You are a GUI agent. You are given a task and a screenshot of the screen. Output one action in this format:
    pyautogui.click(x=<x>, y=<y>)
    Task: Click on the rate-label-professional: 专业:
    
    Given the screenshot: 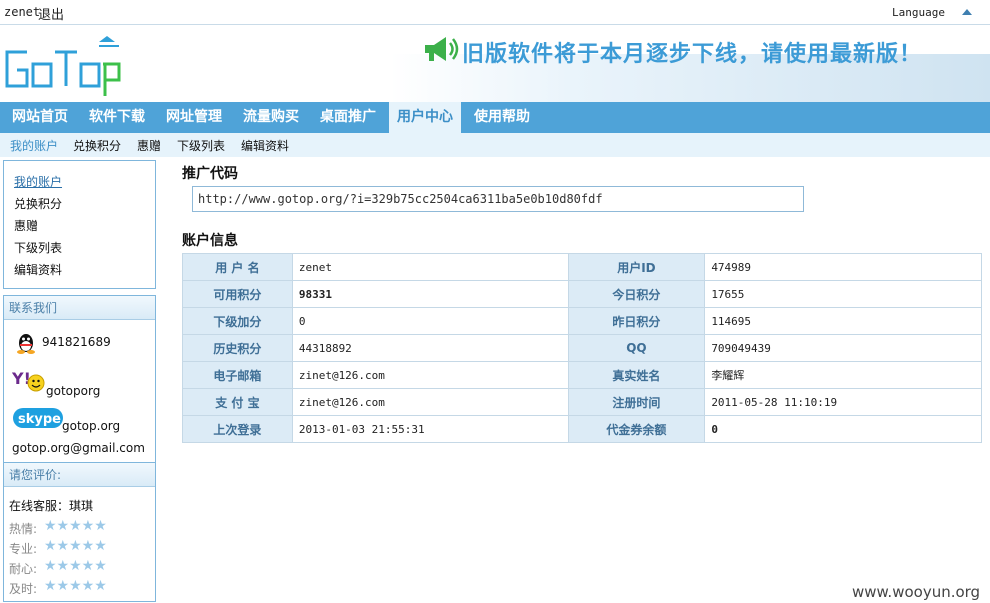 What is the action you would take?
    pyautogui.click(x=23, y=549)
    